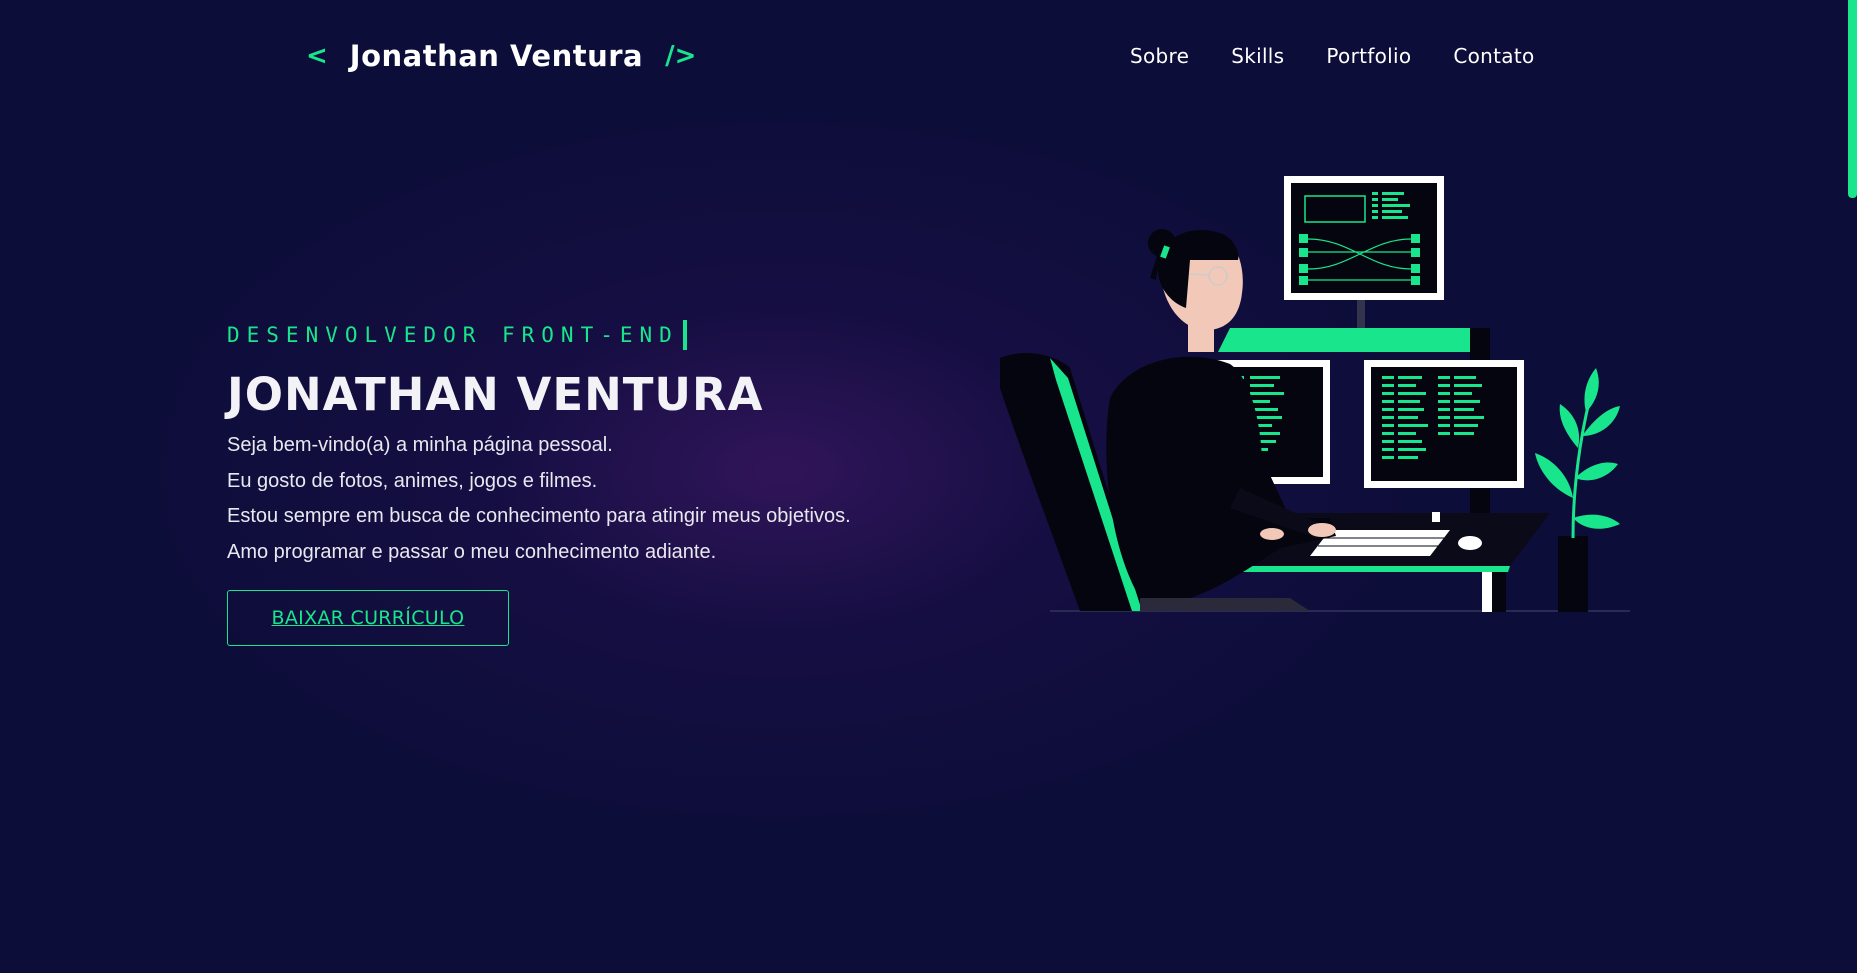 The image size is (1857, 973). I want to click on nav-item-skills: Skills, so click(1257, 56).